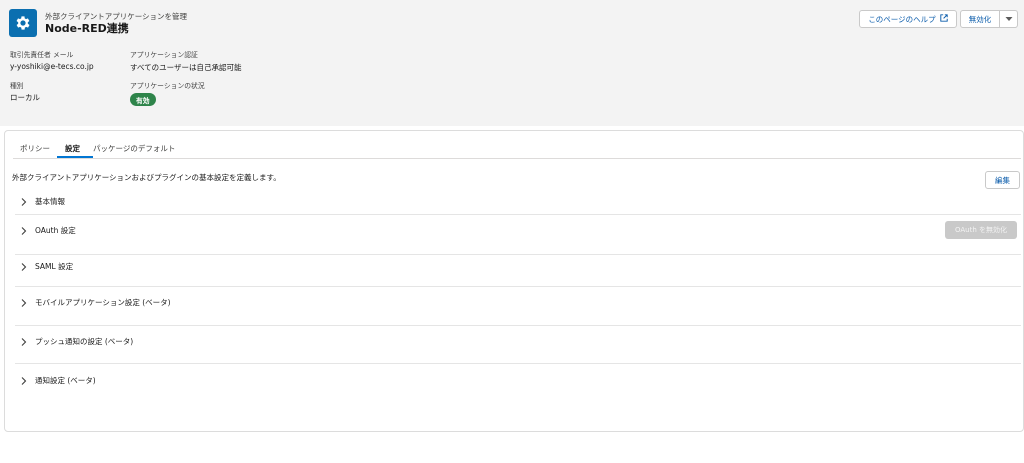  I want to click on section-label: SAML 設定, so click(54, 266).